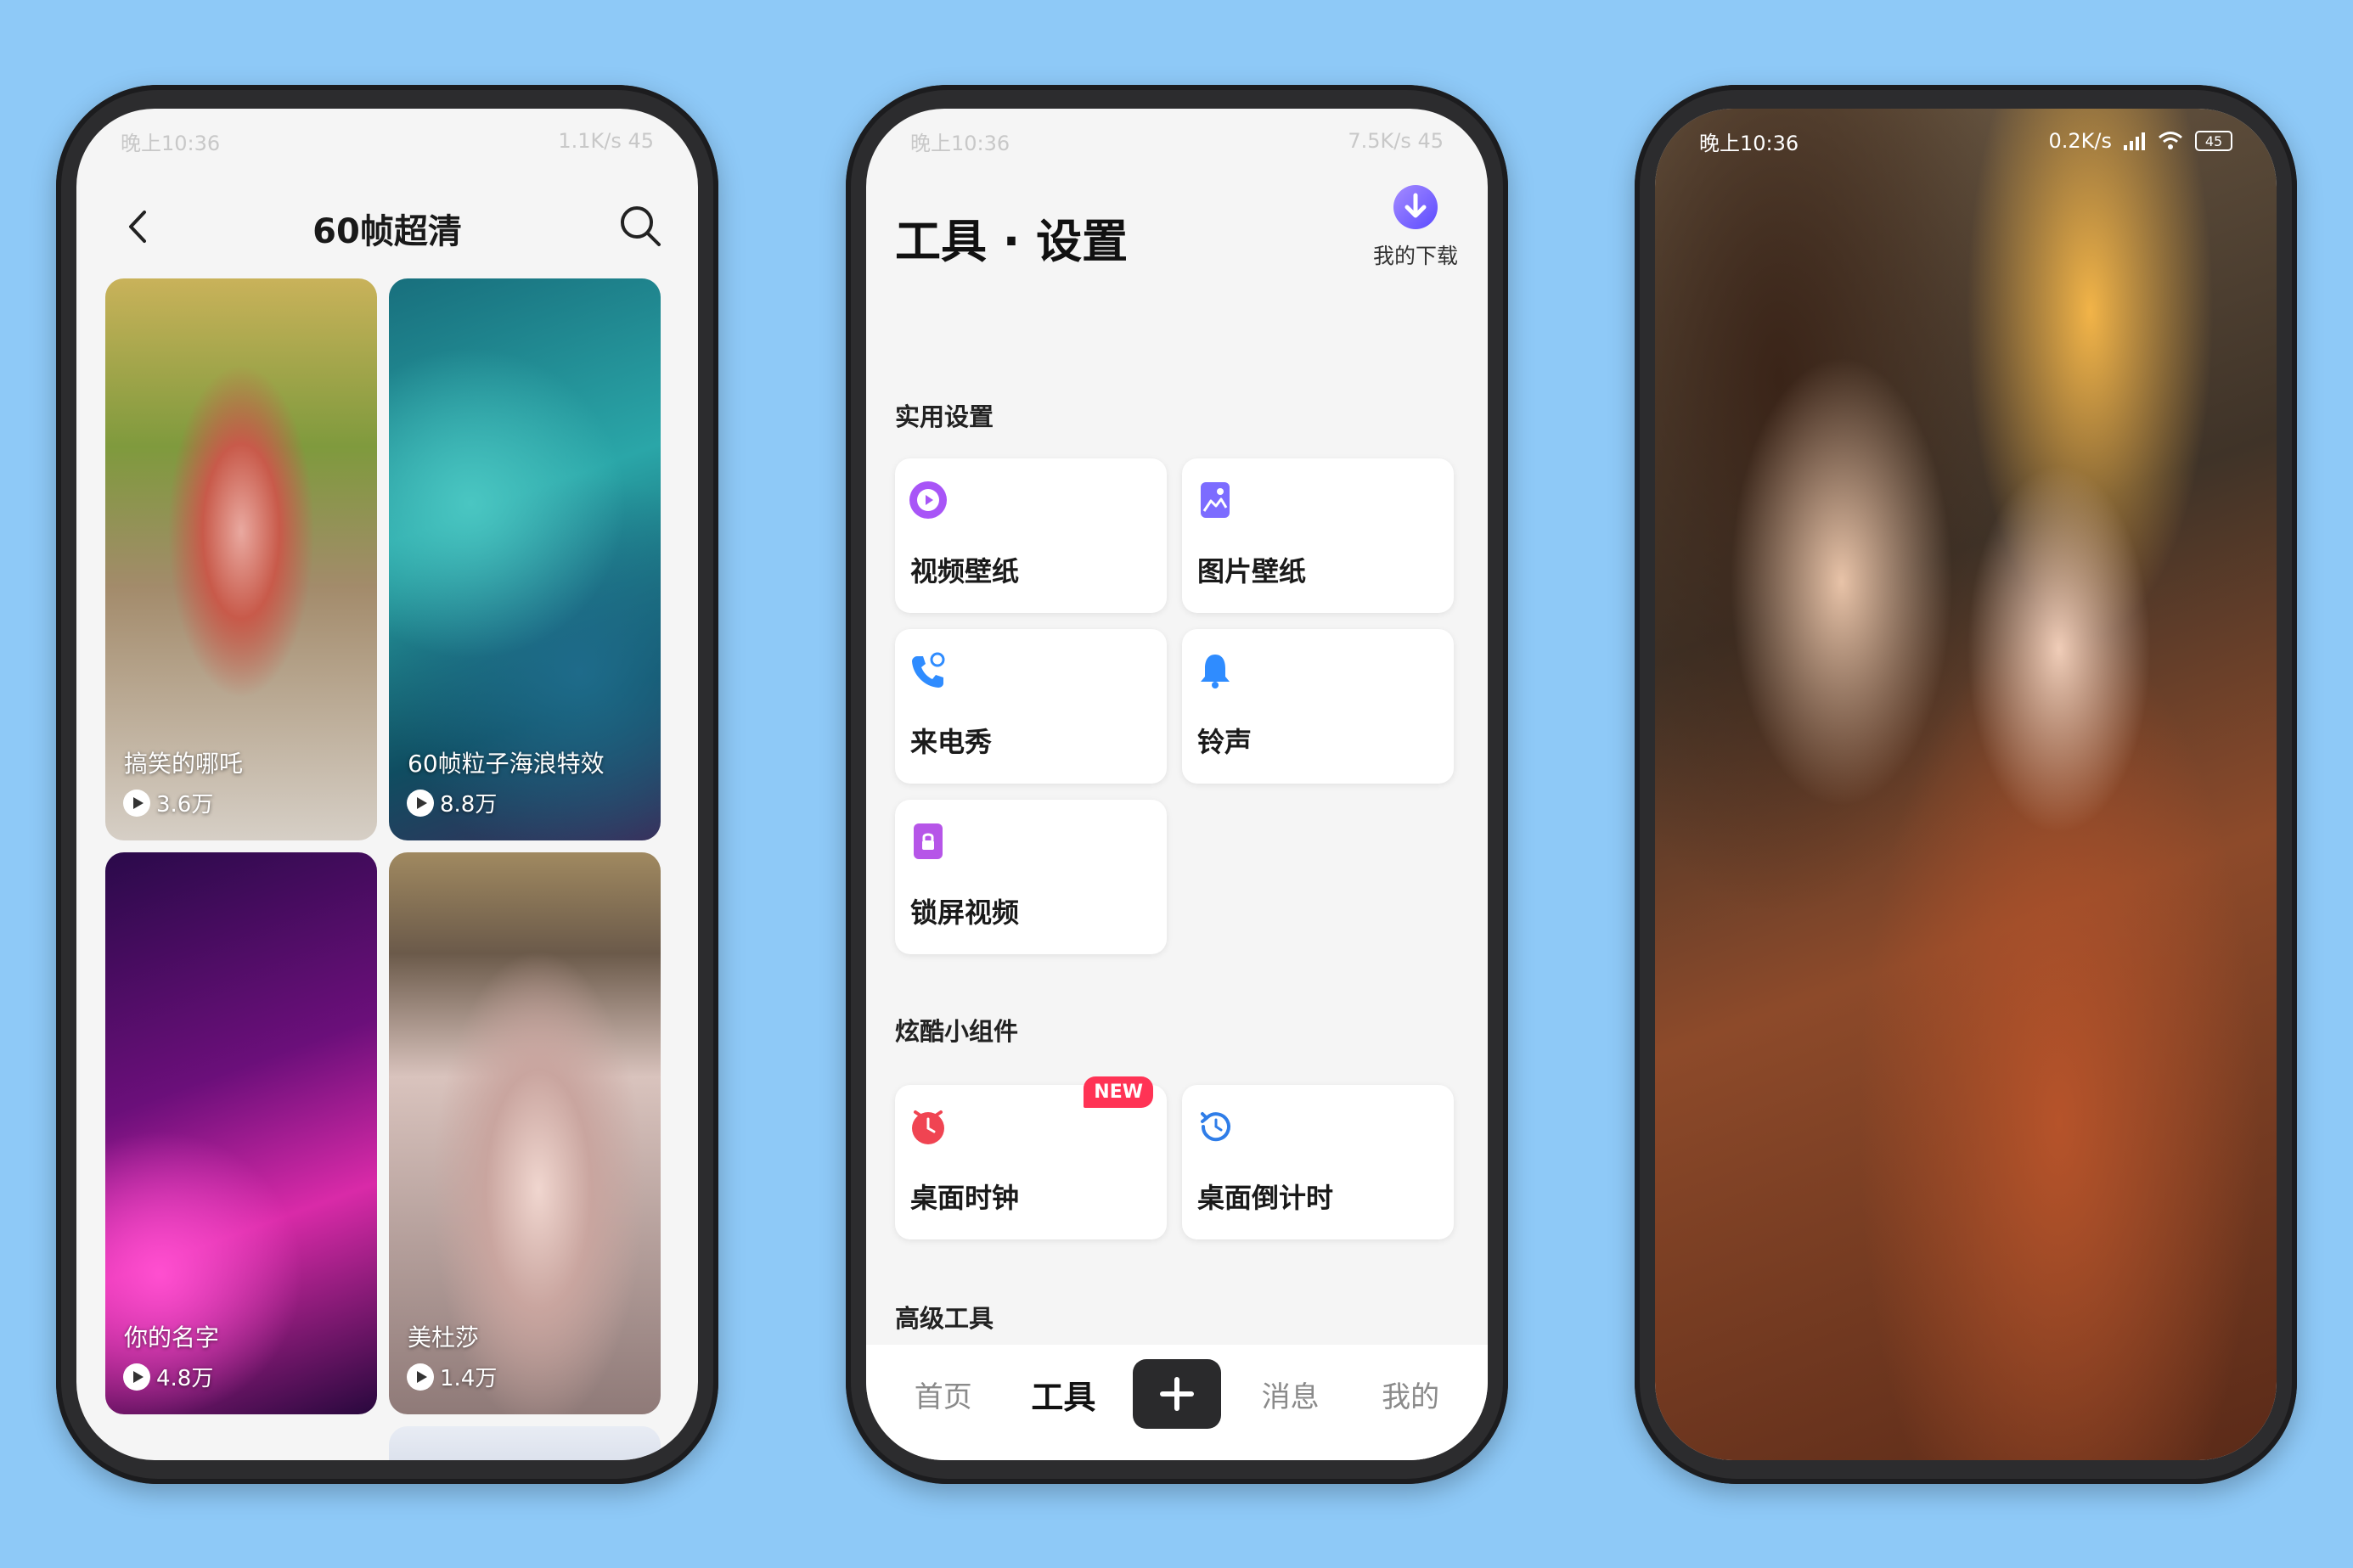 The image size is (2353, 1568). I want to click on tab-mine: 我的, so click(1410, 1394).